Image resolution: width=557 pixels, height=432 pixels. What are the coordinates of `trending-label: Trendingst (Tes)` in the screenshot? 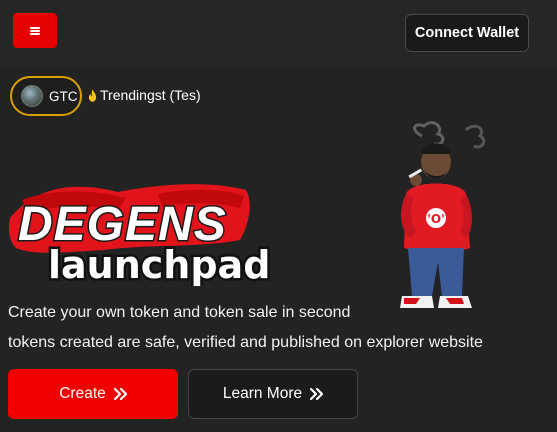 It's located at (144, 95).